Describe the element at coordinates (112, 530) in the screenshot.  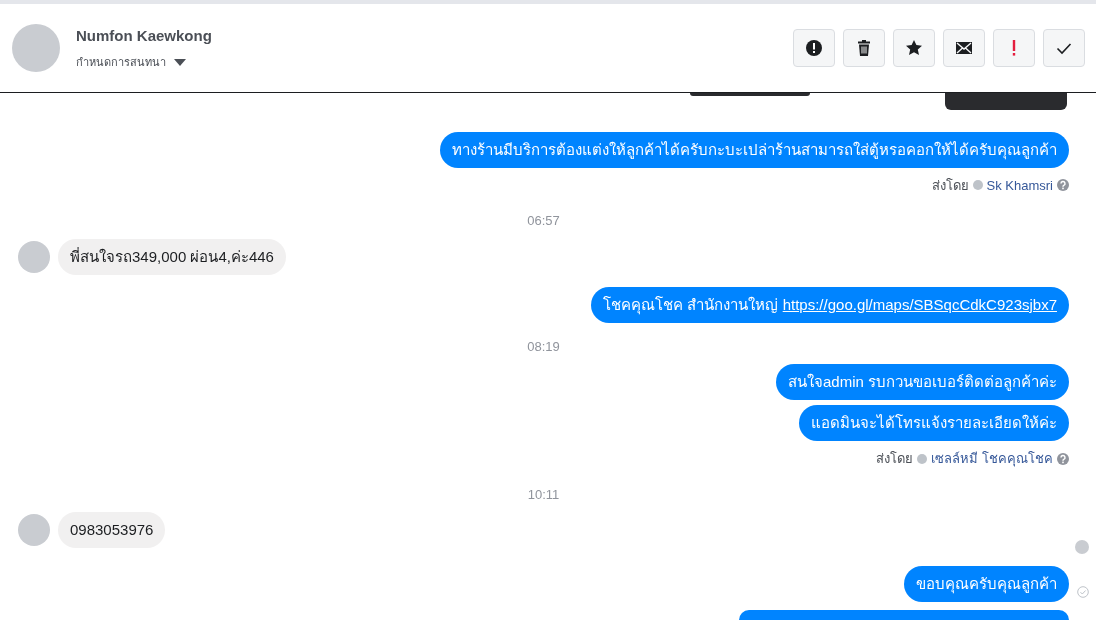
I see `message-bubble: 0983053976` at that location.